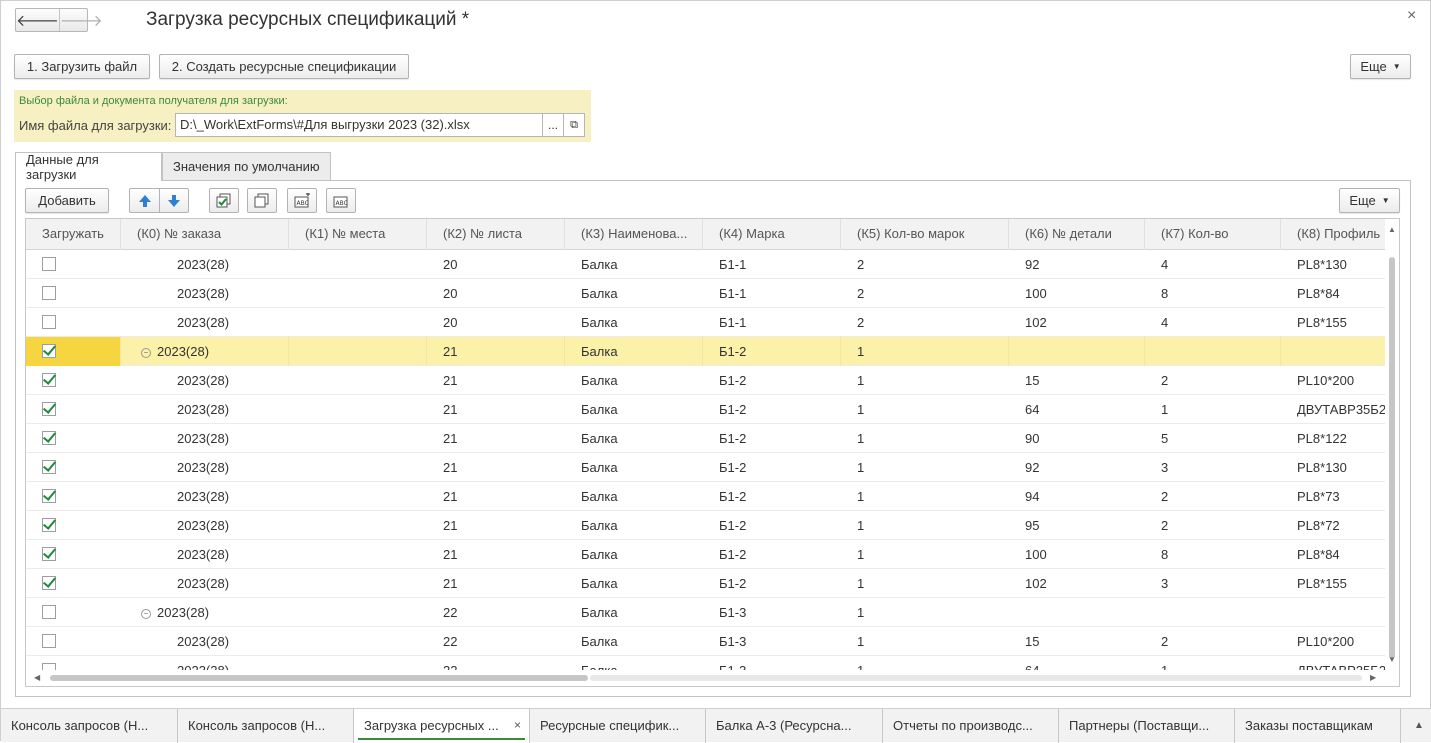 Image resolution: width=1431 pixels, height=743 pixels. I want to click on cell-part: 100, so click(1077, 554).